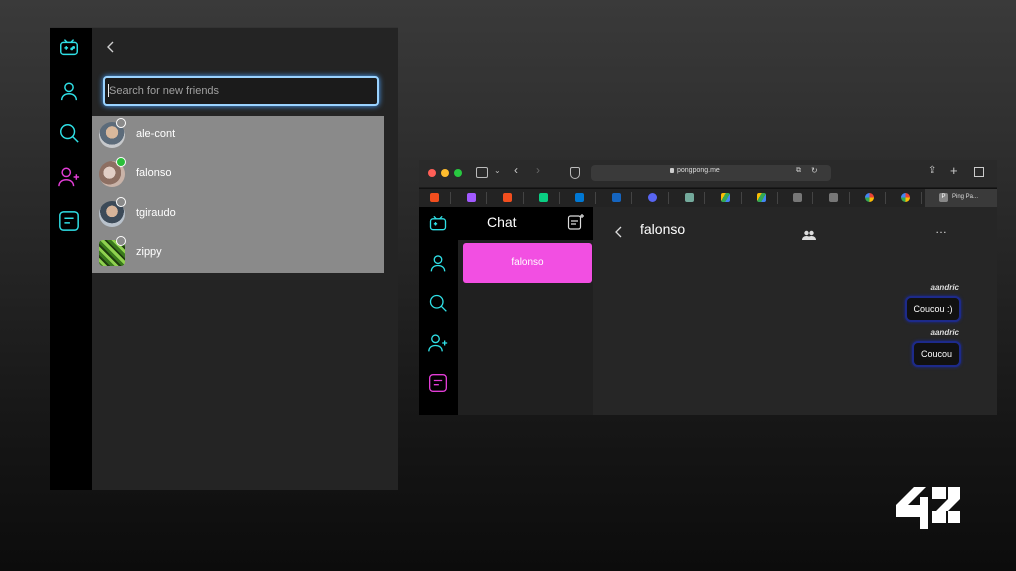  Describe the element at coordinates (482, 172) in the screenshot. I see `sidebar-toggle-icon` at that location.